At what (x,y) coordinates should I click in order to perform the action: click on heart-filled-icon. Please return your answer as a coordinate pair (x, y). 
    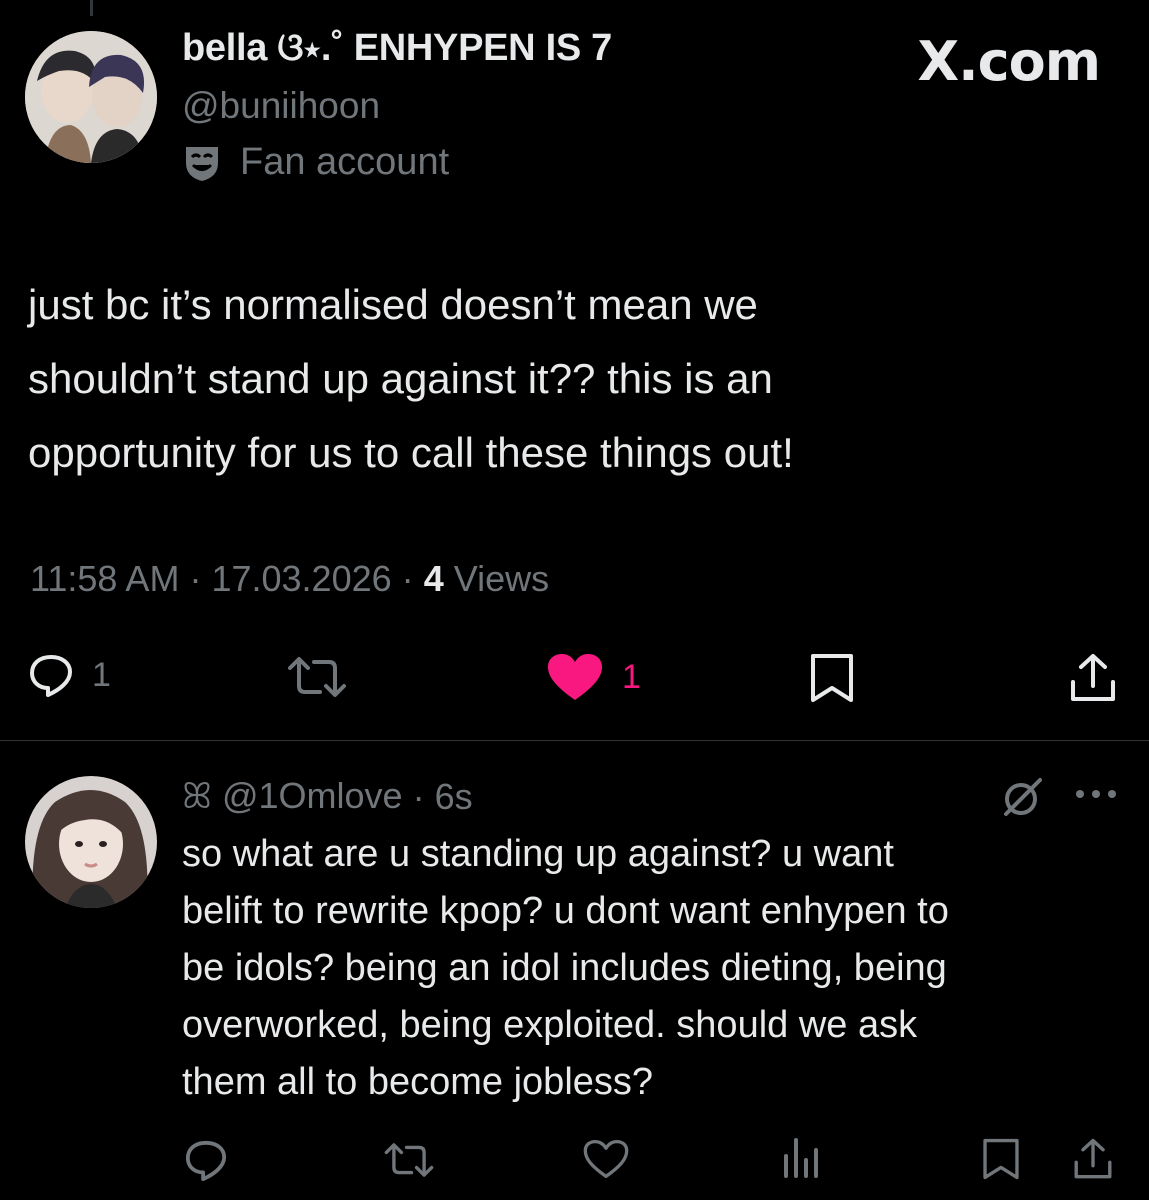
    Looking at the image, I should click on (575, 677).